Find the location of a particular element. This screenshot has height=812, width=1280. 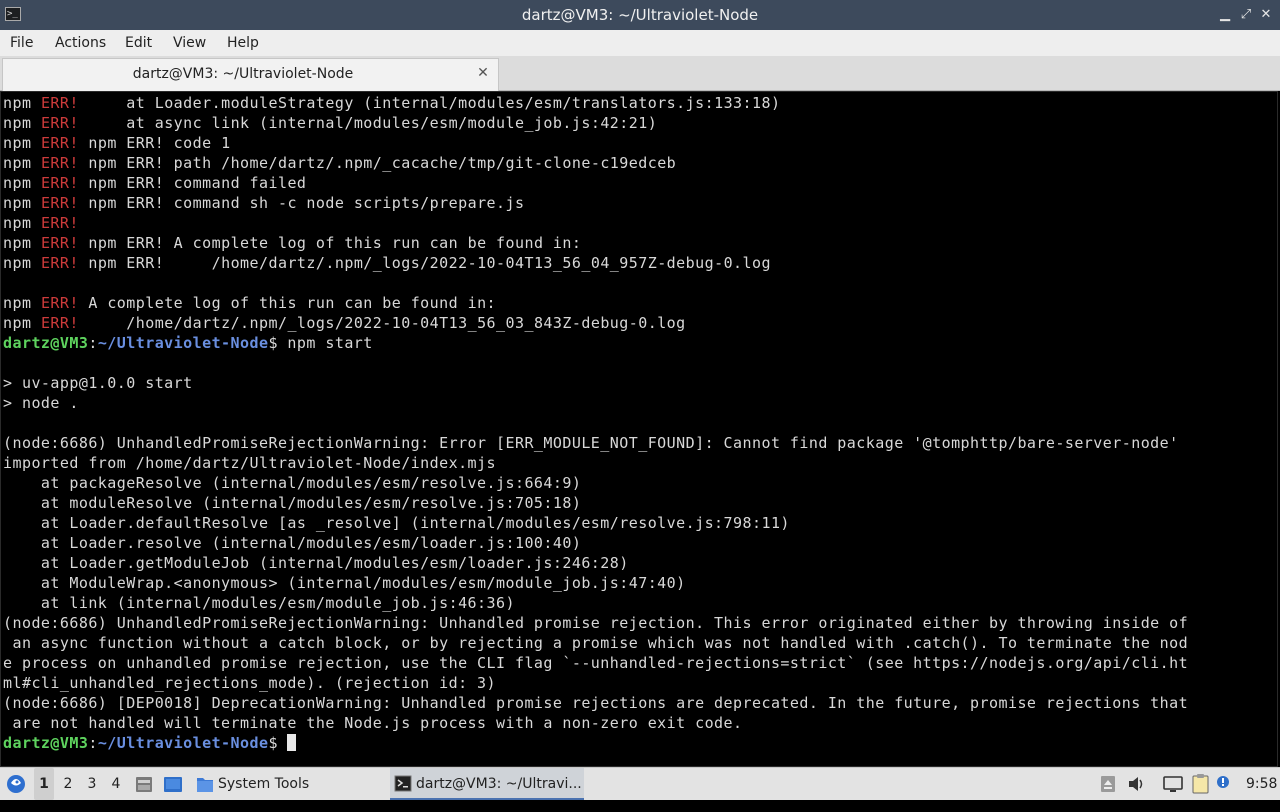

clock: 9:58 is located at coordinates (1261, 784).